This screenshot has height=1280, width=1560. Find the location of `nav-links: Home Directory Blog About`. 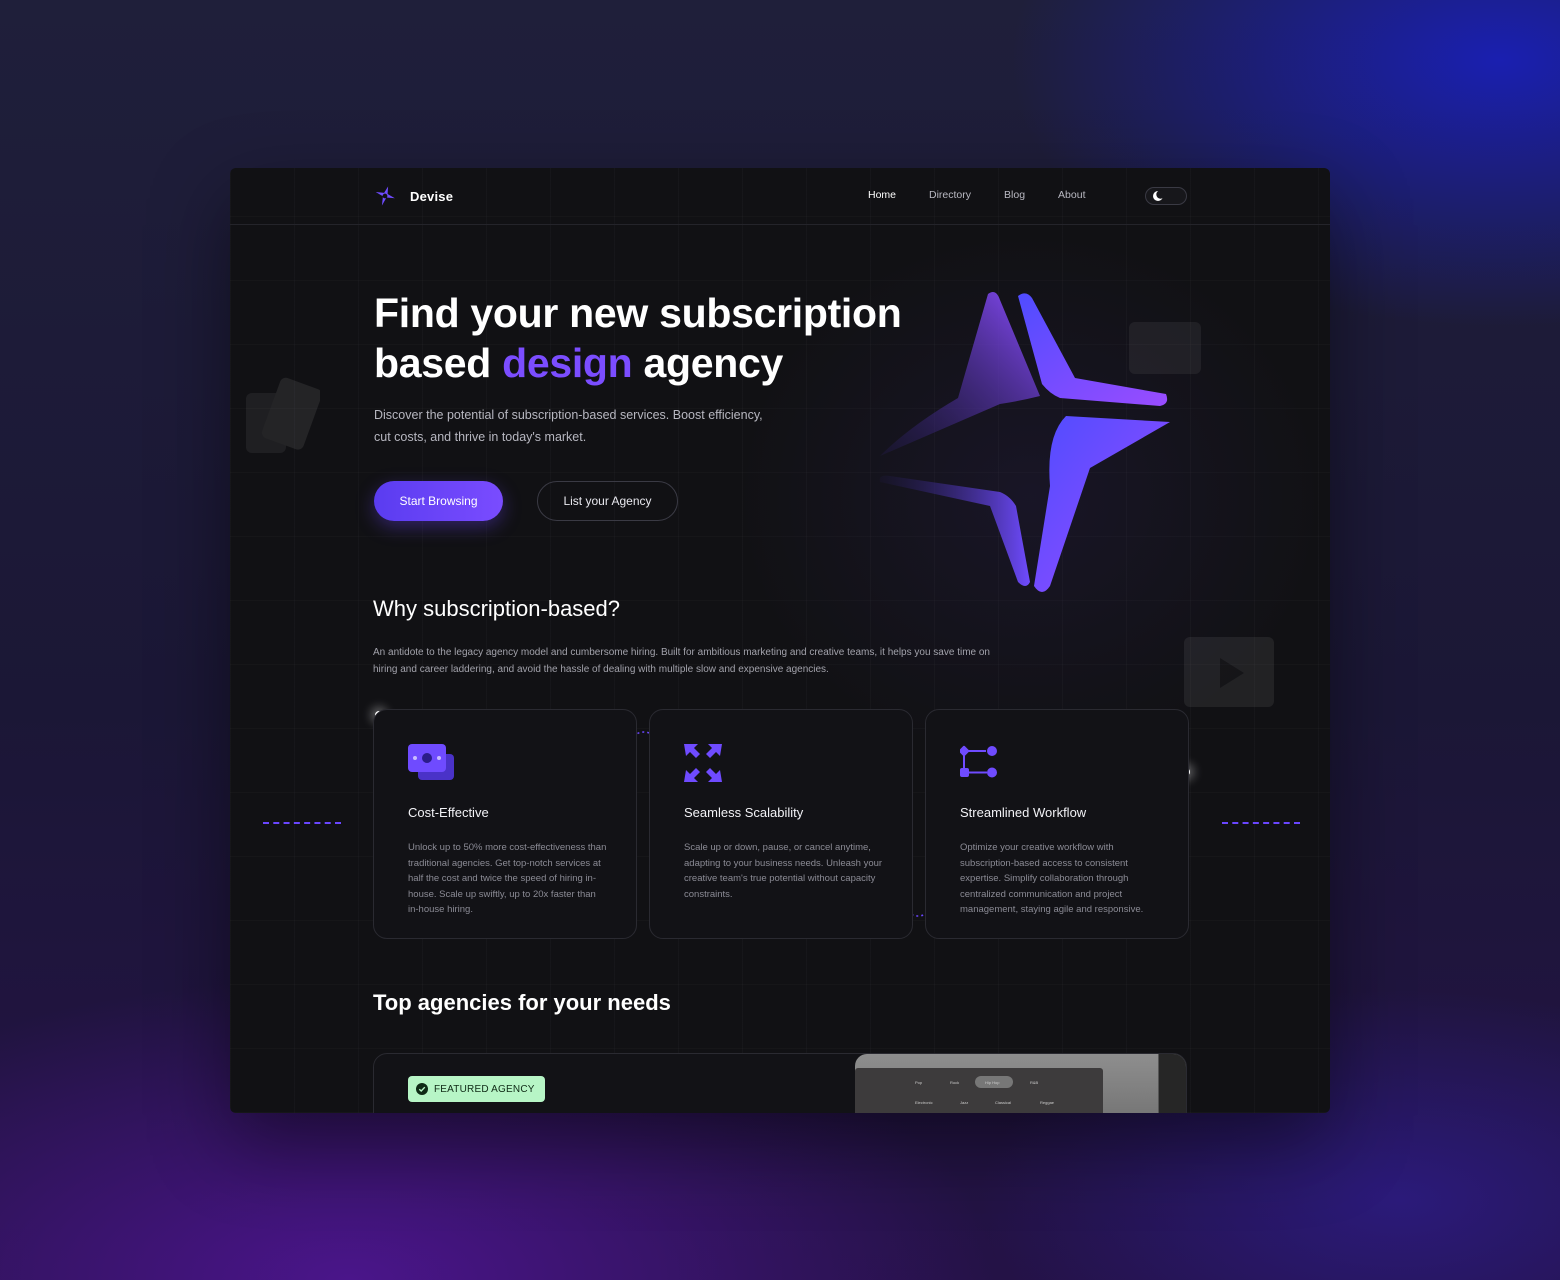

nav-links: Home Directory Blog About is located at coordinates (993, 195).